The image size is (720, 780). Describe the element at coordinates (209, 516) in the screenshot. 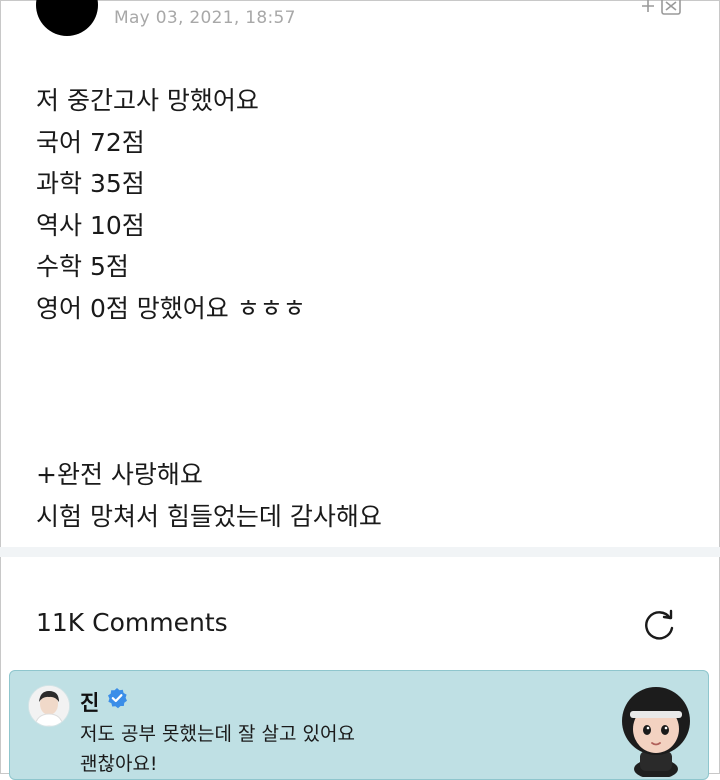

I see `post-line: 시험 망쳐서 힘들었는데 감사해요` at that location.